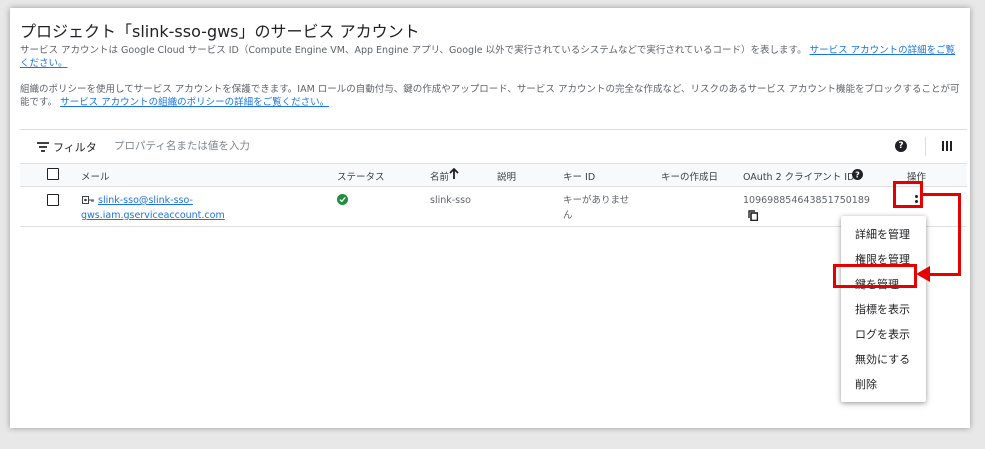 This screenshot has width=985, height=449. Describe the element at coordinates (689, 176) in the screenshot. I see `header-key-created: キーの作成日` at that location.